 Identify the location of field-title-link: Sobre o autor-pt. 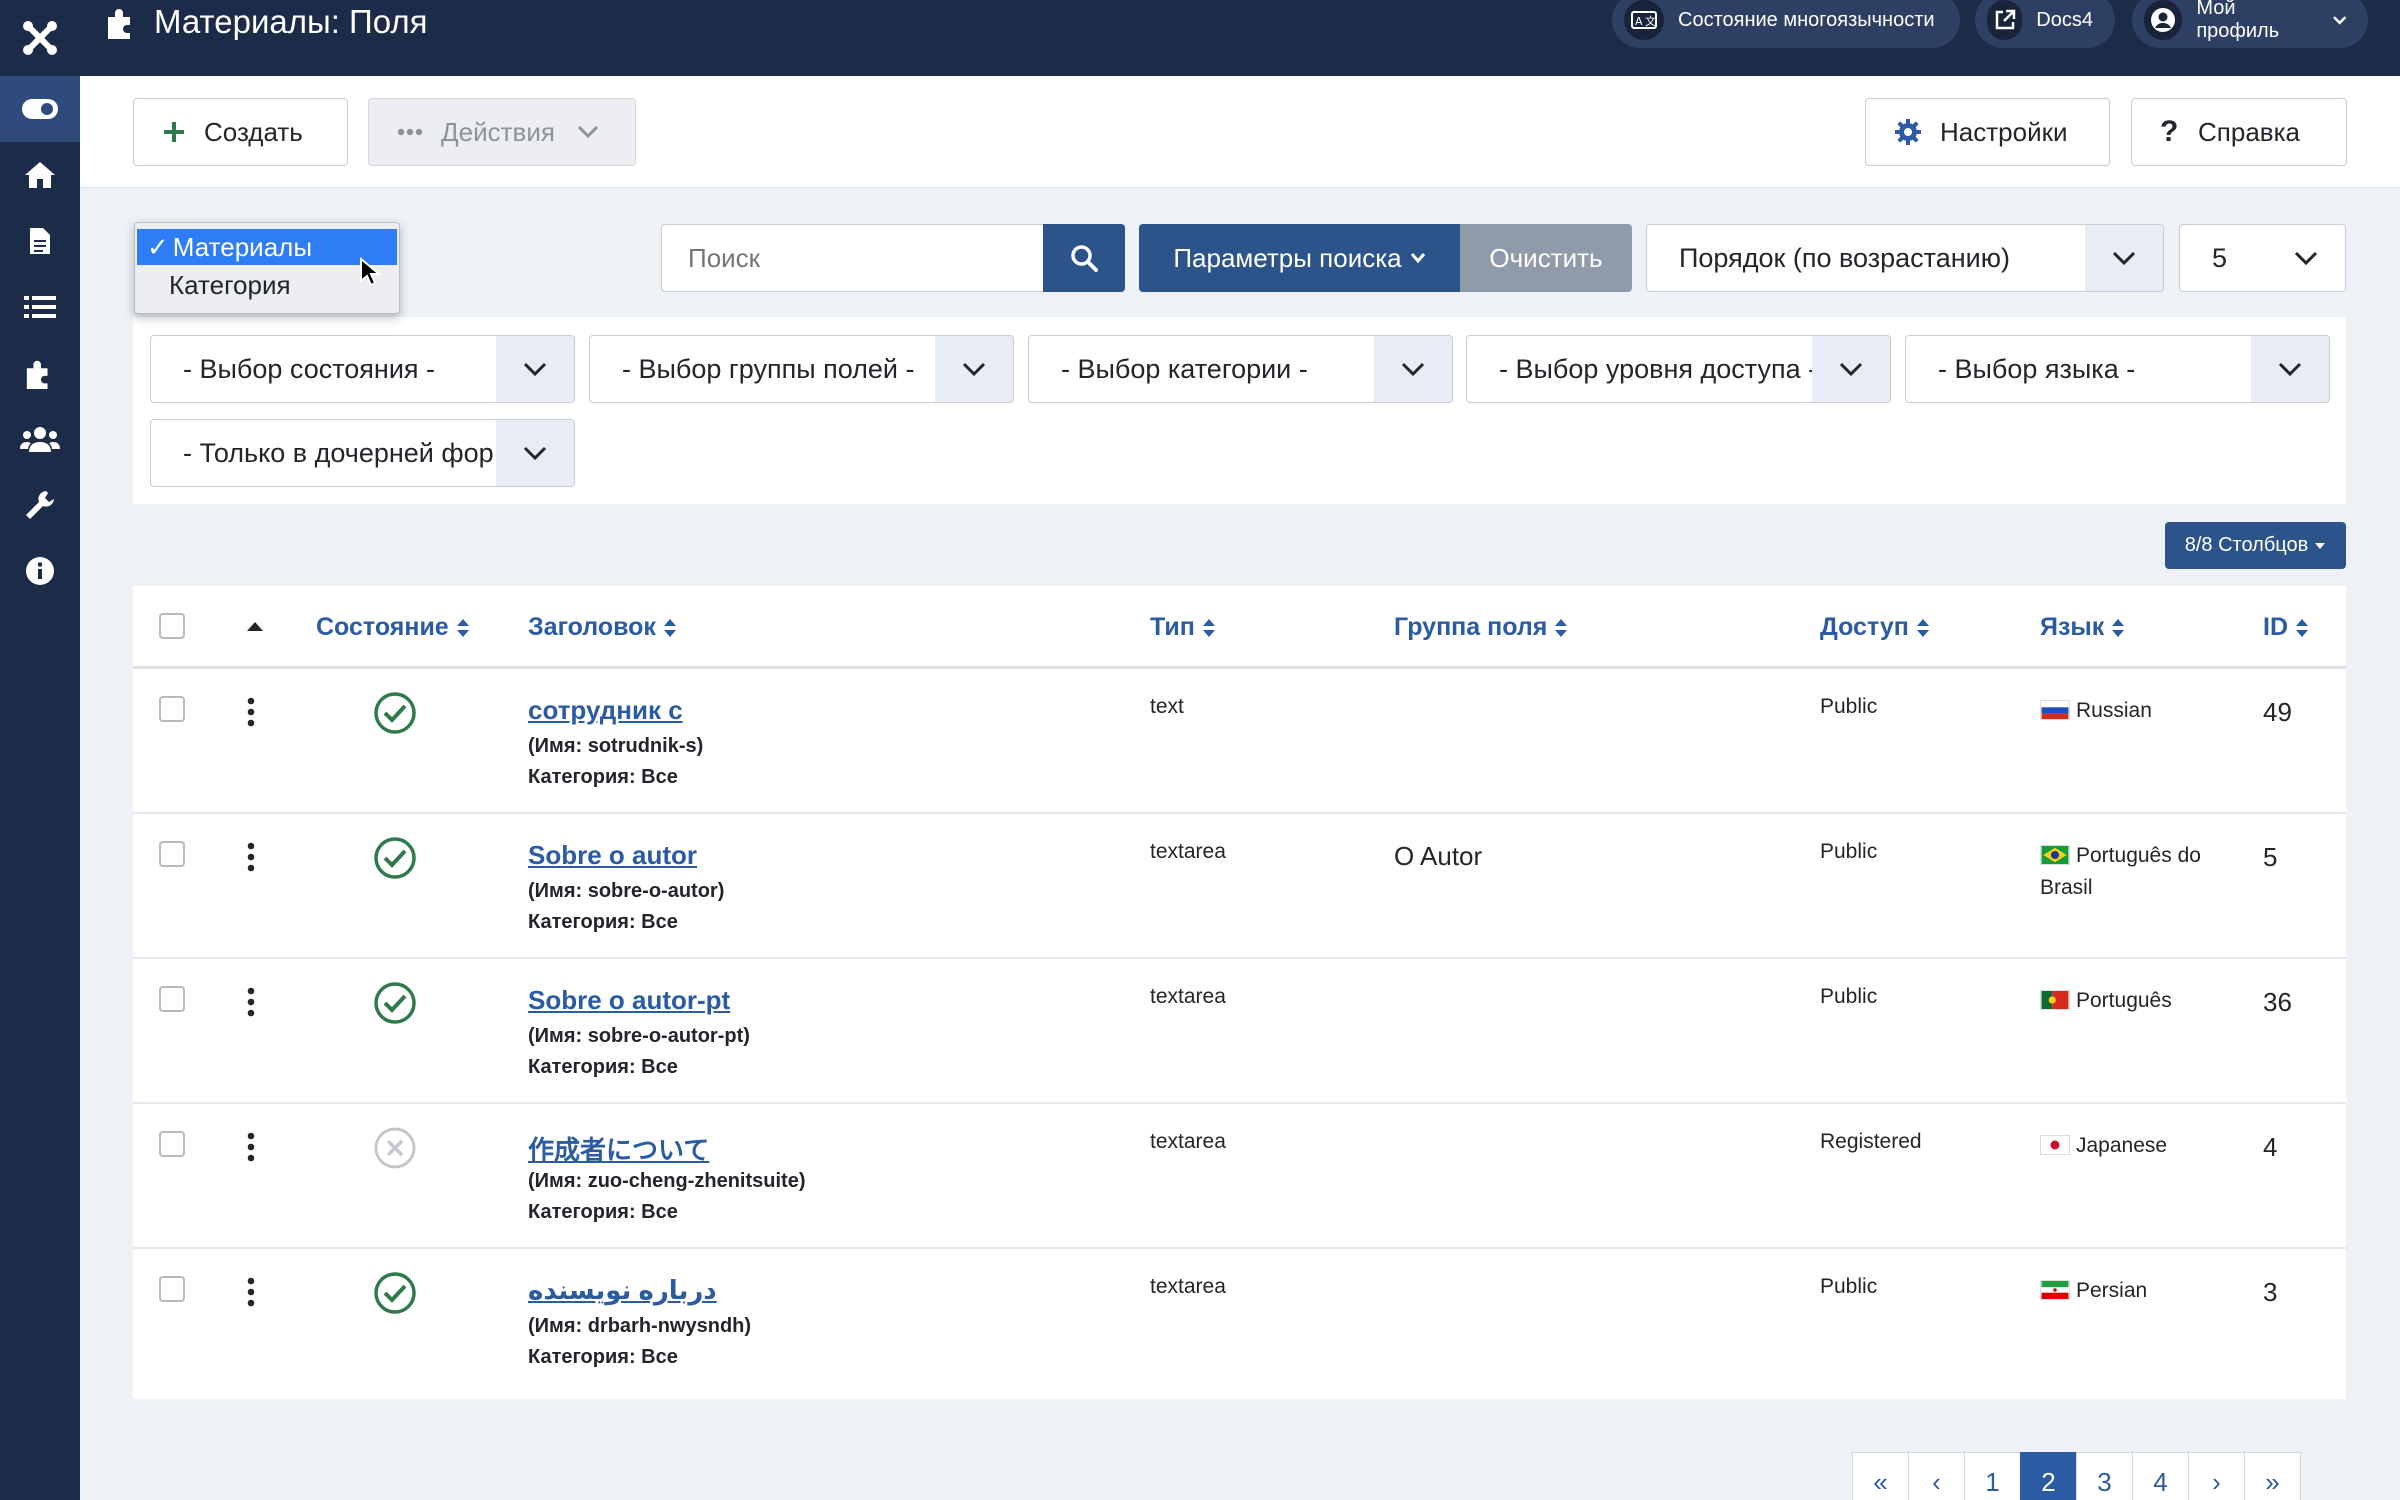
(629, 1000).